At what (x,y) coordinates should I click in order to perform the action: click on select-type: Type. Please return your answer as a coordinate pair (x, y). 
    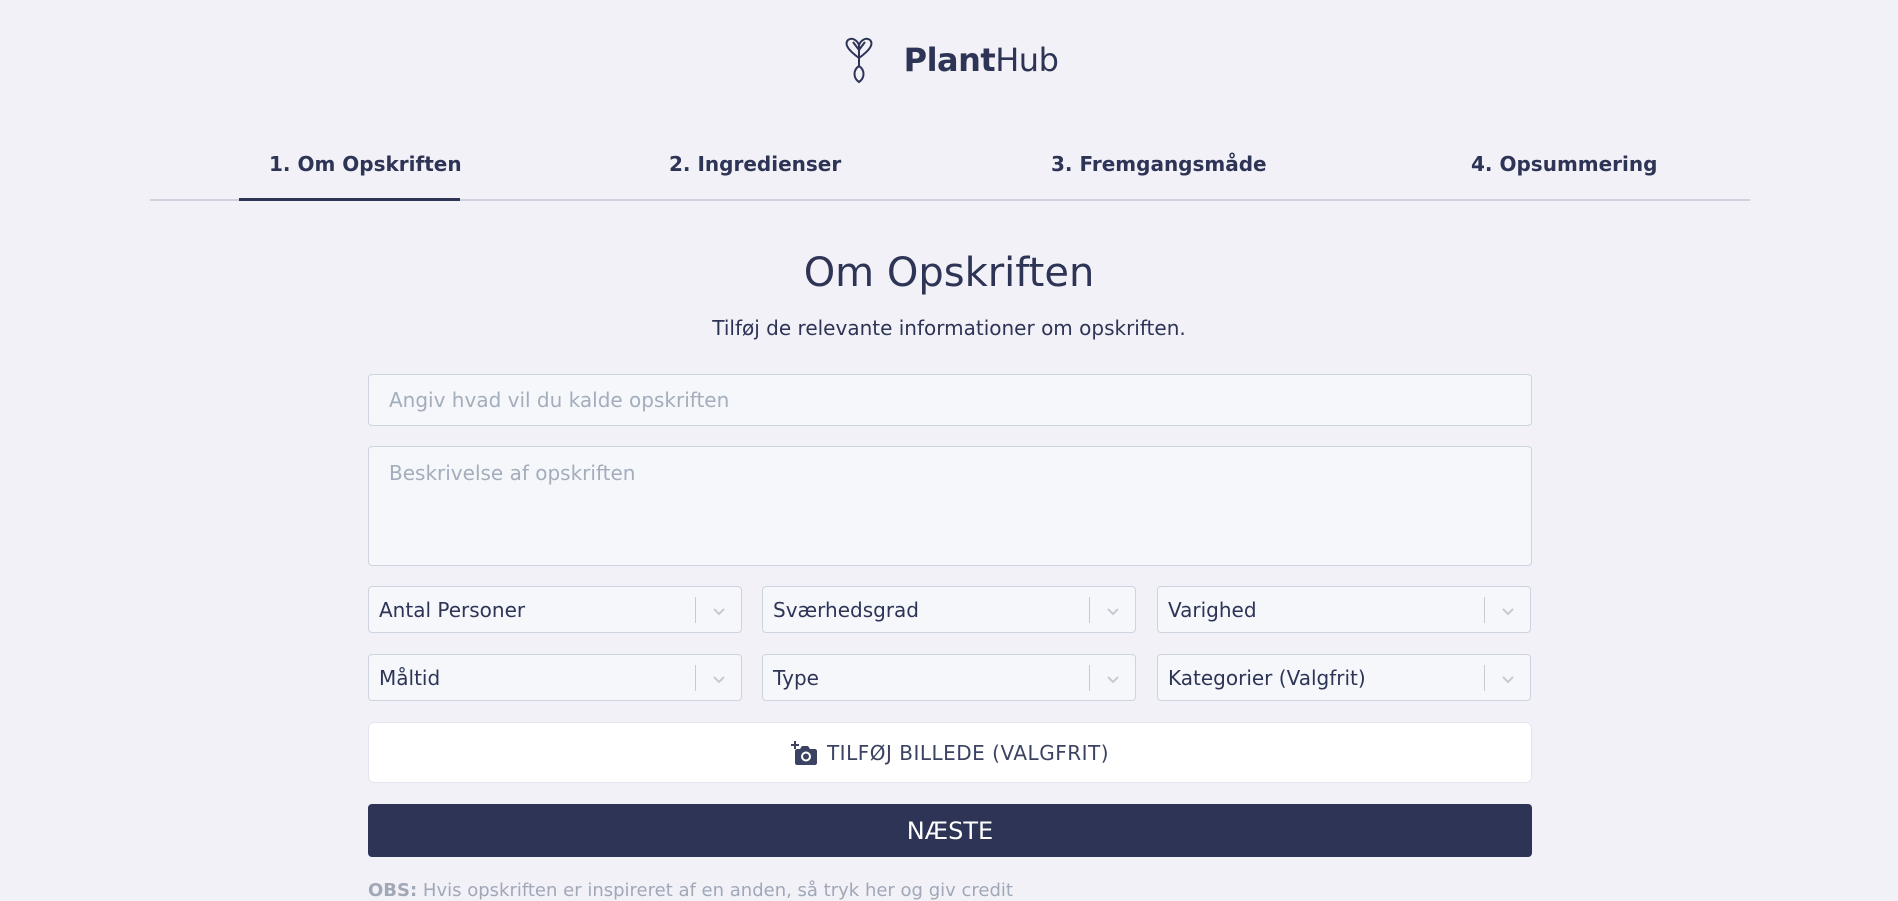
    Looking at the image, I should click on (949, 677).